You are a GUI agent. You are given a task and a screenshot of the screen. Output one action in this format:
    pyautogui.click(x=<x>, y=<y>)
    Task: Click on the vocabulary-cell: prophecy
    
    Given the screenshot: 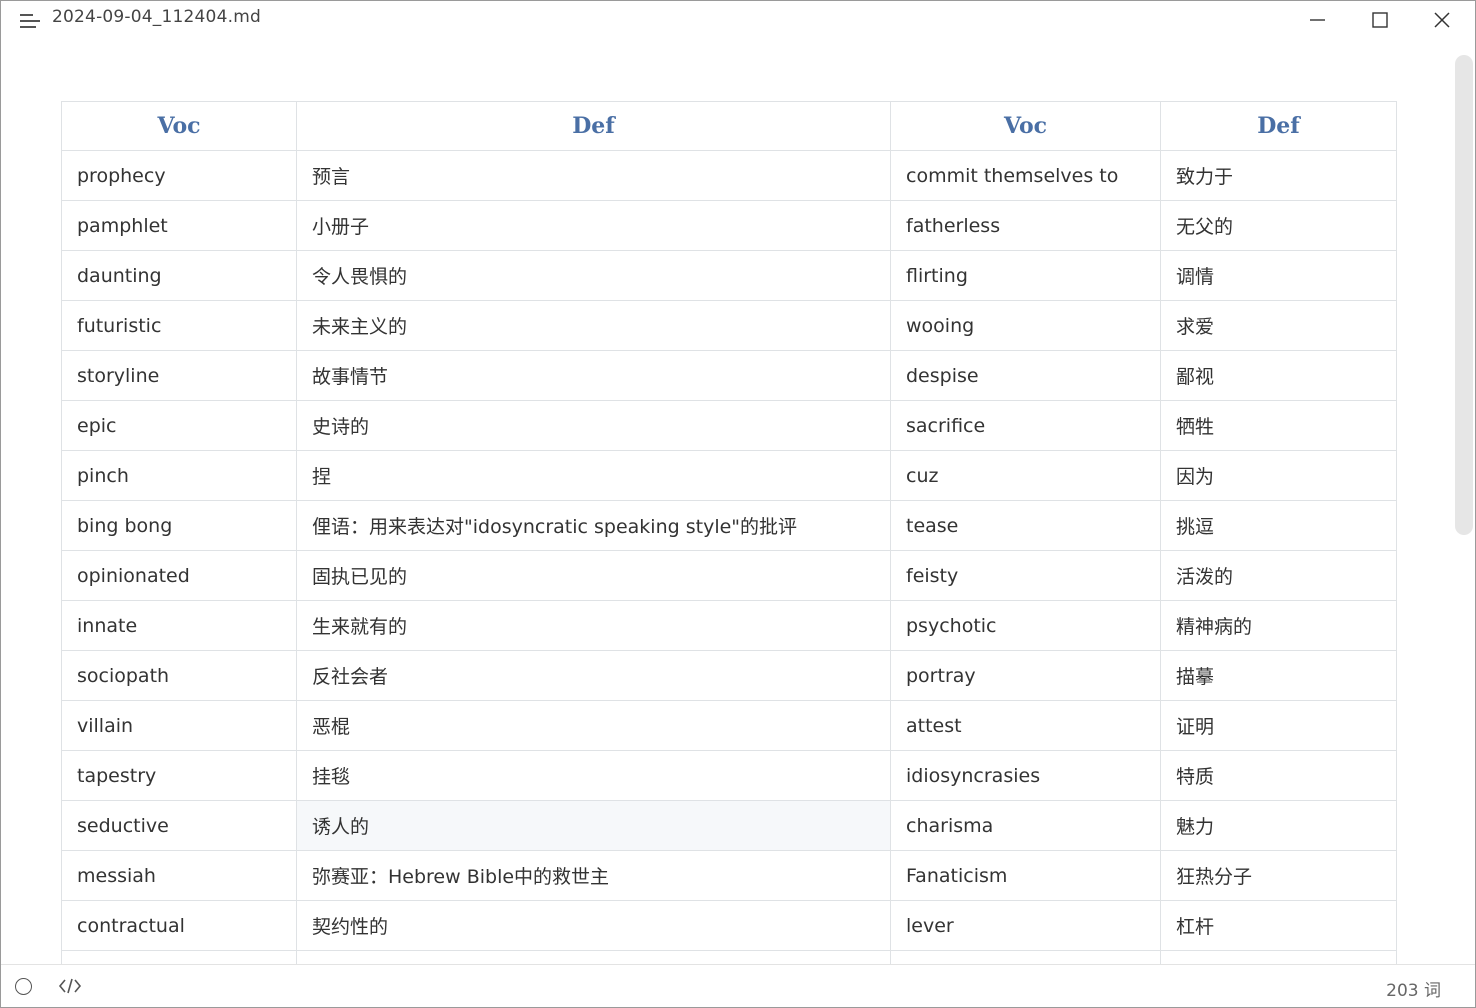 What is the action you would take?
    pyautogui.click(x=179, y=175)
    